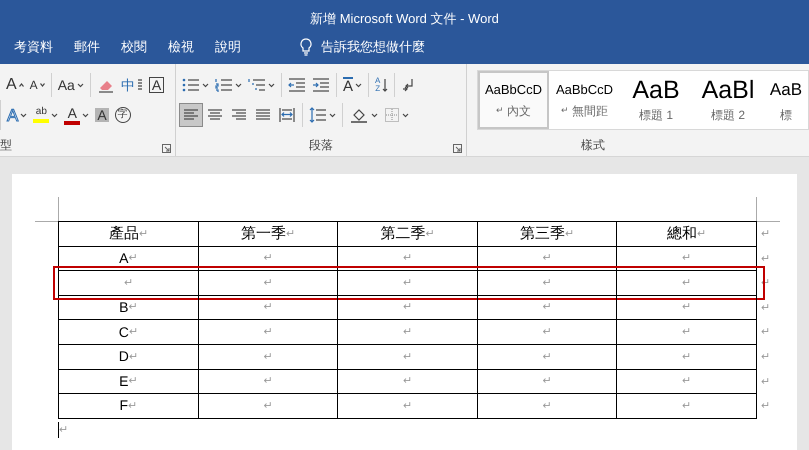 This screenshot has height=450, width=809. What do you see at coordinates (404, 19) in the screenshot?
I see `window-title: 新增 Microsoft Word 文件 - Word` at bounding box center [404, 19].